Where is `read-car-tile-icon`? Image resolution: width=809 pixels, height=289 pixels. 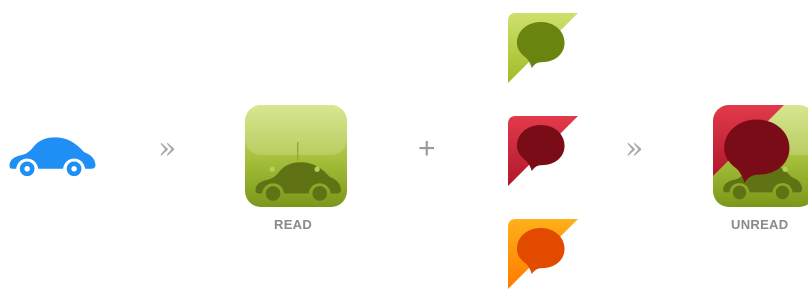 read-car-tile-icon is located at coordinates (296, 156).